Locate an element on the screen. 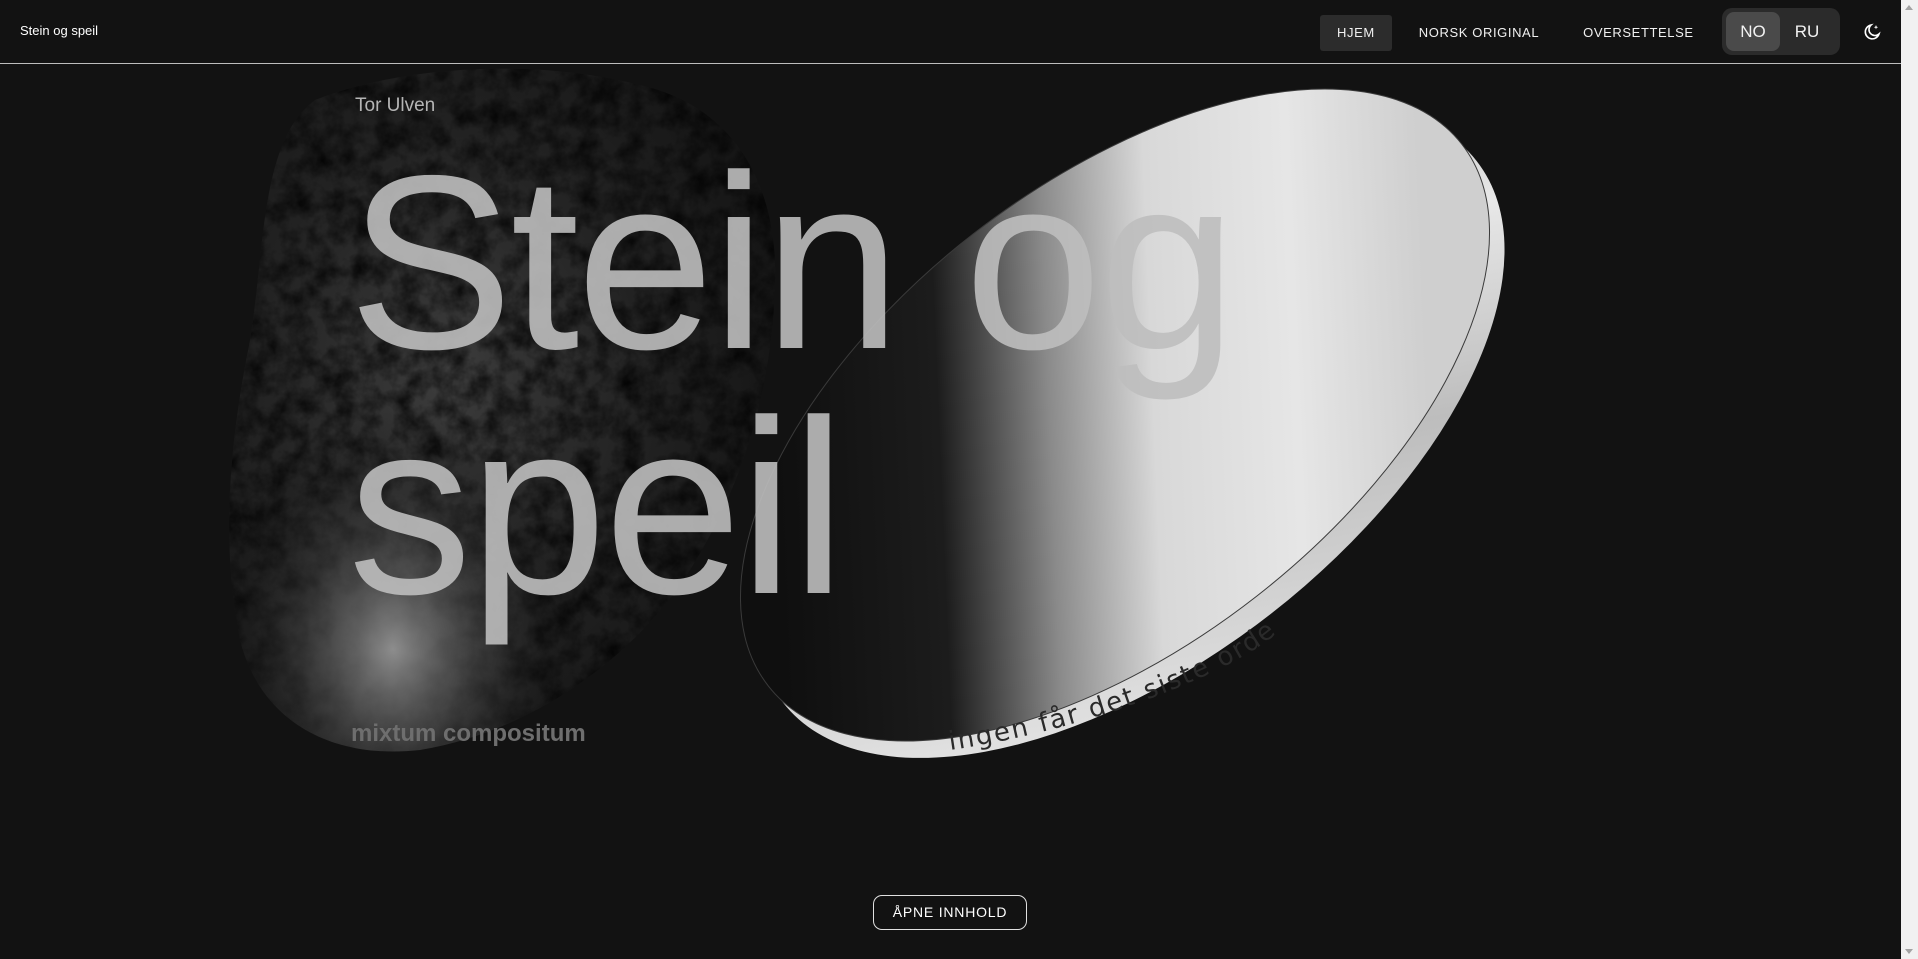 This screenshot has height=959, width=1918. scroll-up-arrow-icon is located at coordinates (1909, 7).